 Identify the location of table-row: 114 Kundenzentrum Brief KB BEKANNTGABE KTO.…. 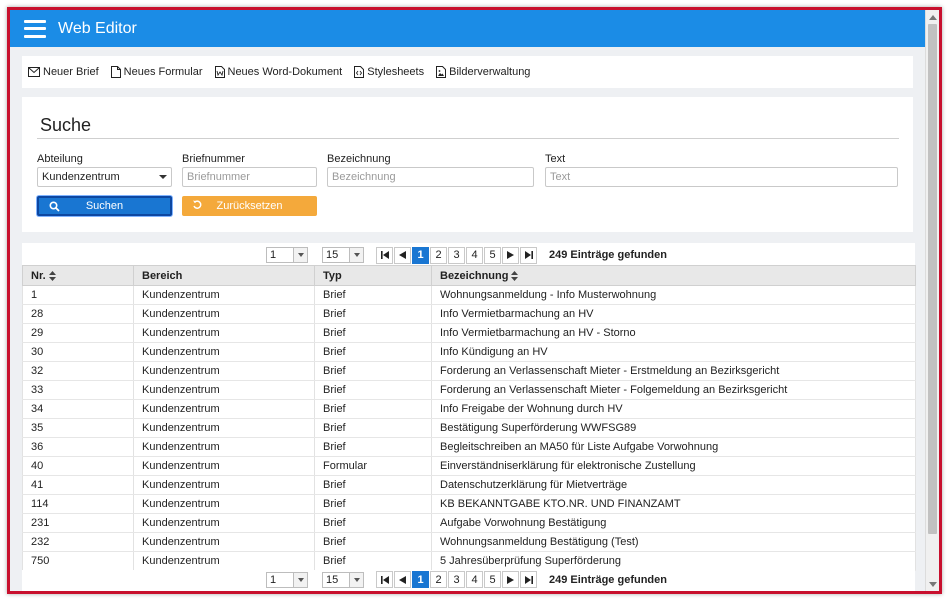
(469, 504).